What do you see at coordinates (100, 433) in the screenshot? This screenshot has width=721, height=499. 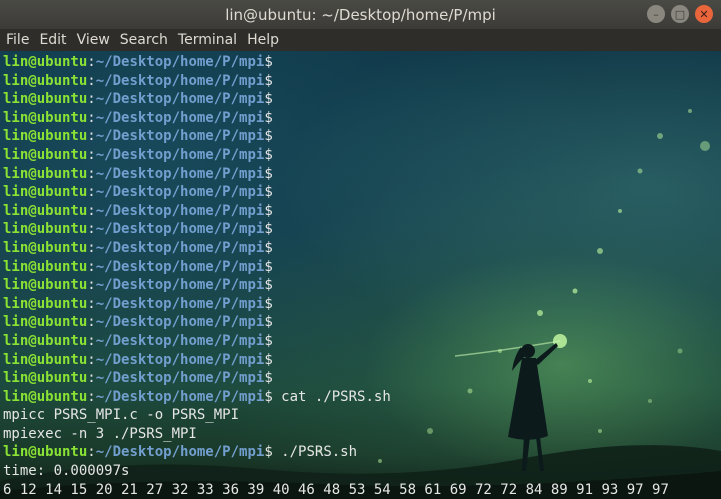 I see `output-line: mpiexec -n 3 ./PSRS_MPI` at bounding box center [100, 433].